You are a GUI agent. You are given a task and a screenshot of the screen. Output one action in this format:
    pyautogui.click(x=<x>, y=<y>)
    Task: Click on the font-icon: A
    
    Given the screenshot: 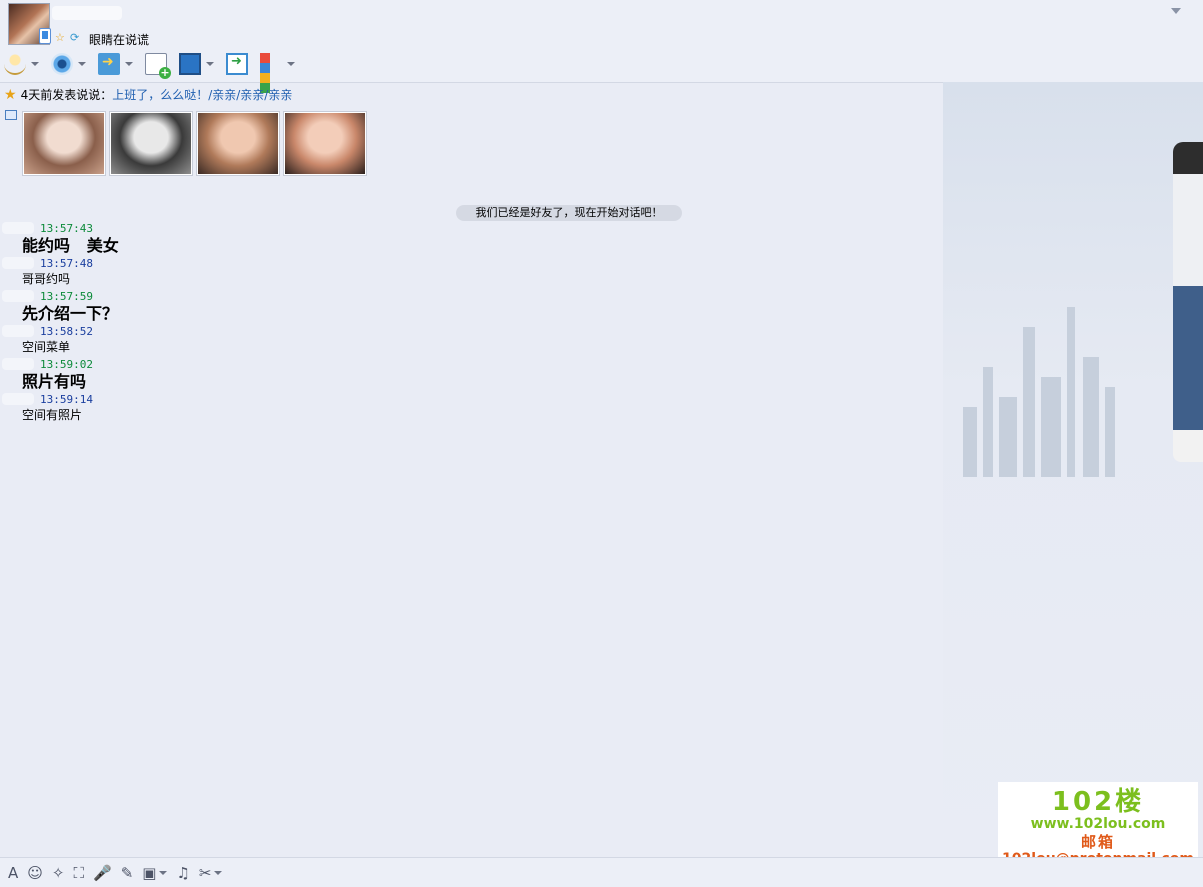 What is the action you would take?
    pyautogui.click(x=13, y=872)
    